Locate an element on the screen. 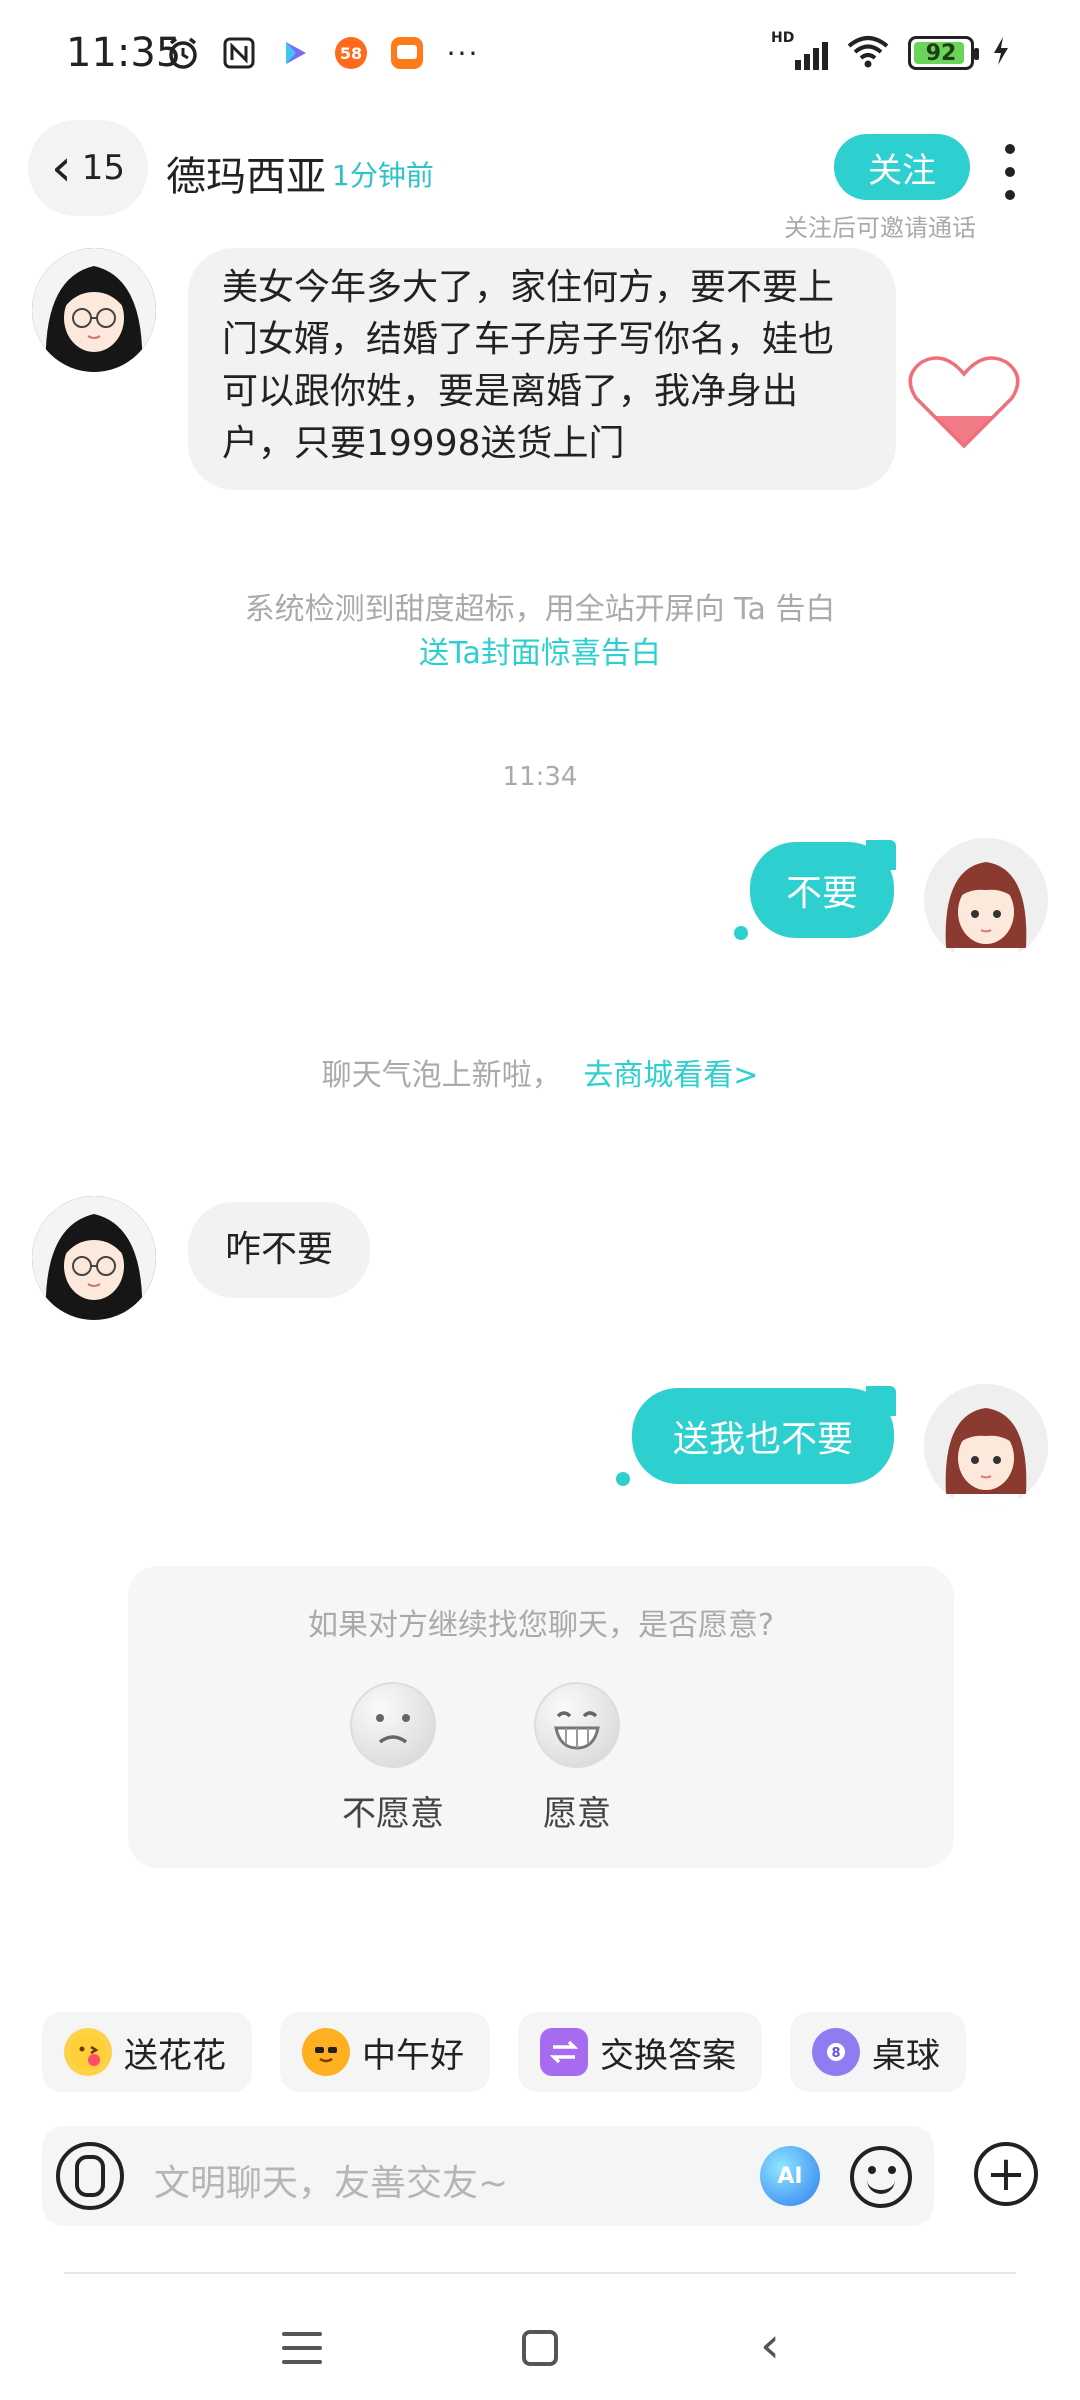 The image size is (1080, 2400). follow-button: 关注 is located at coordinates (902, 167).